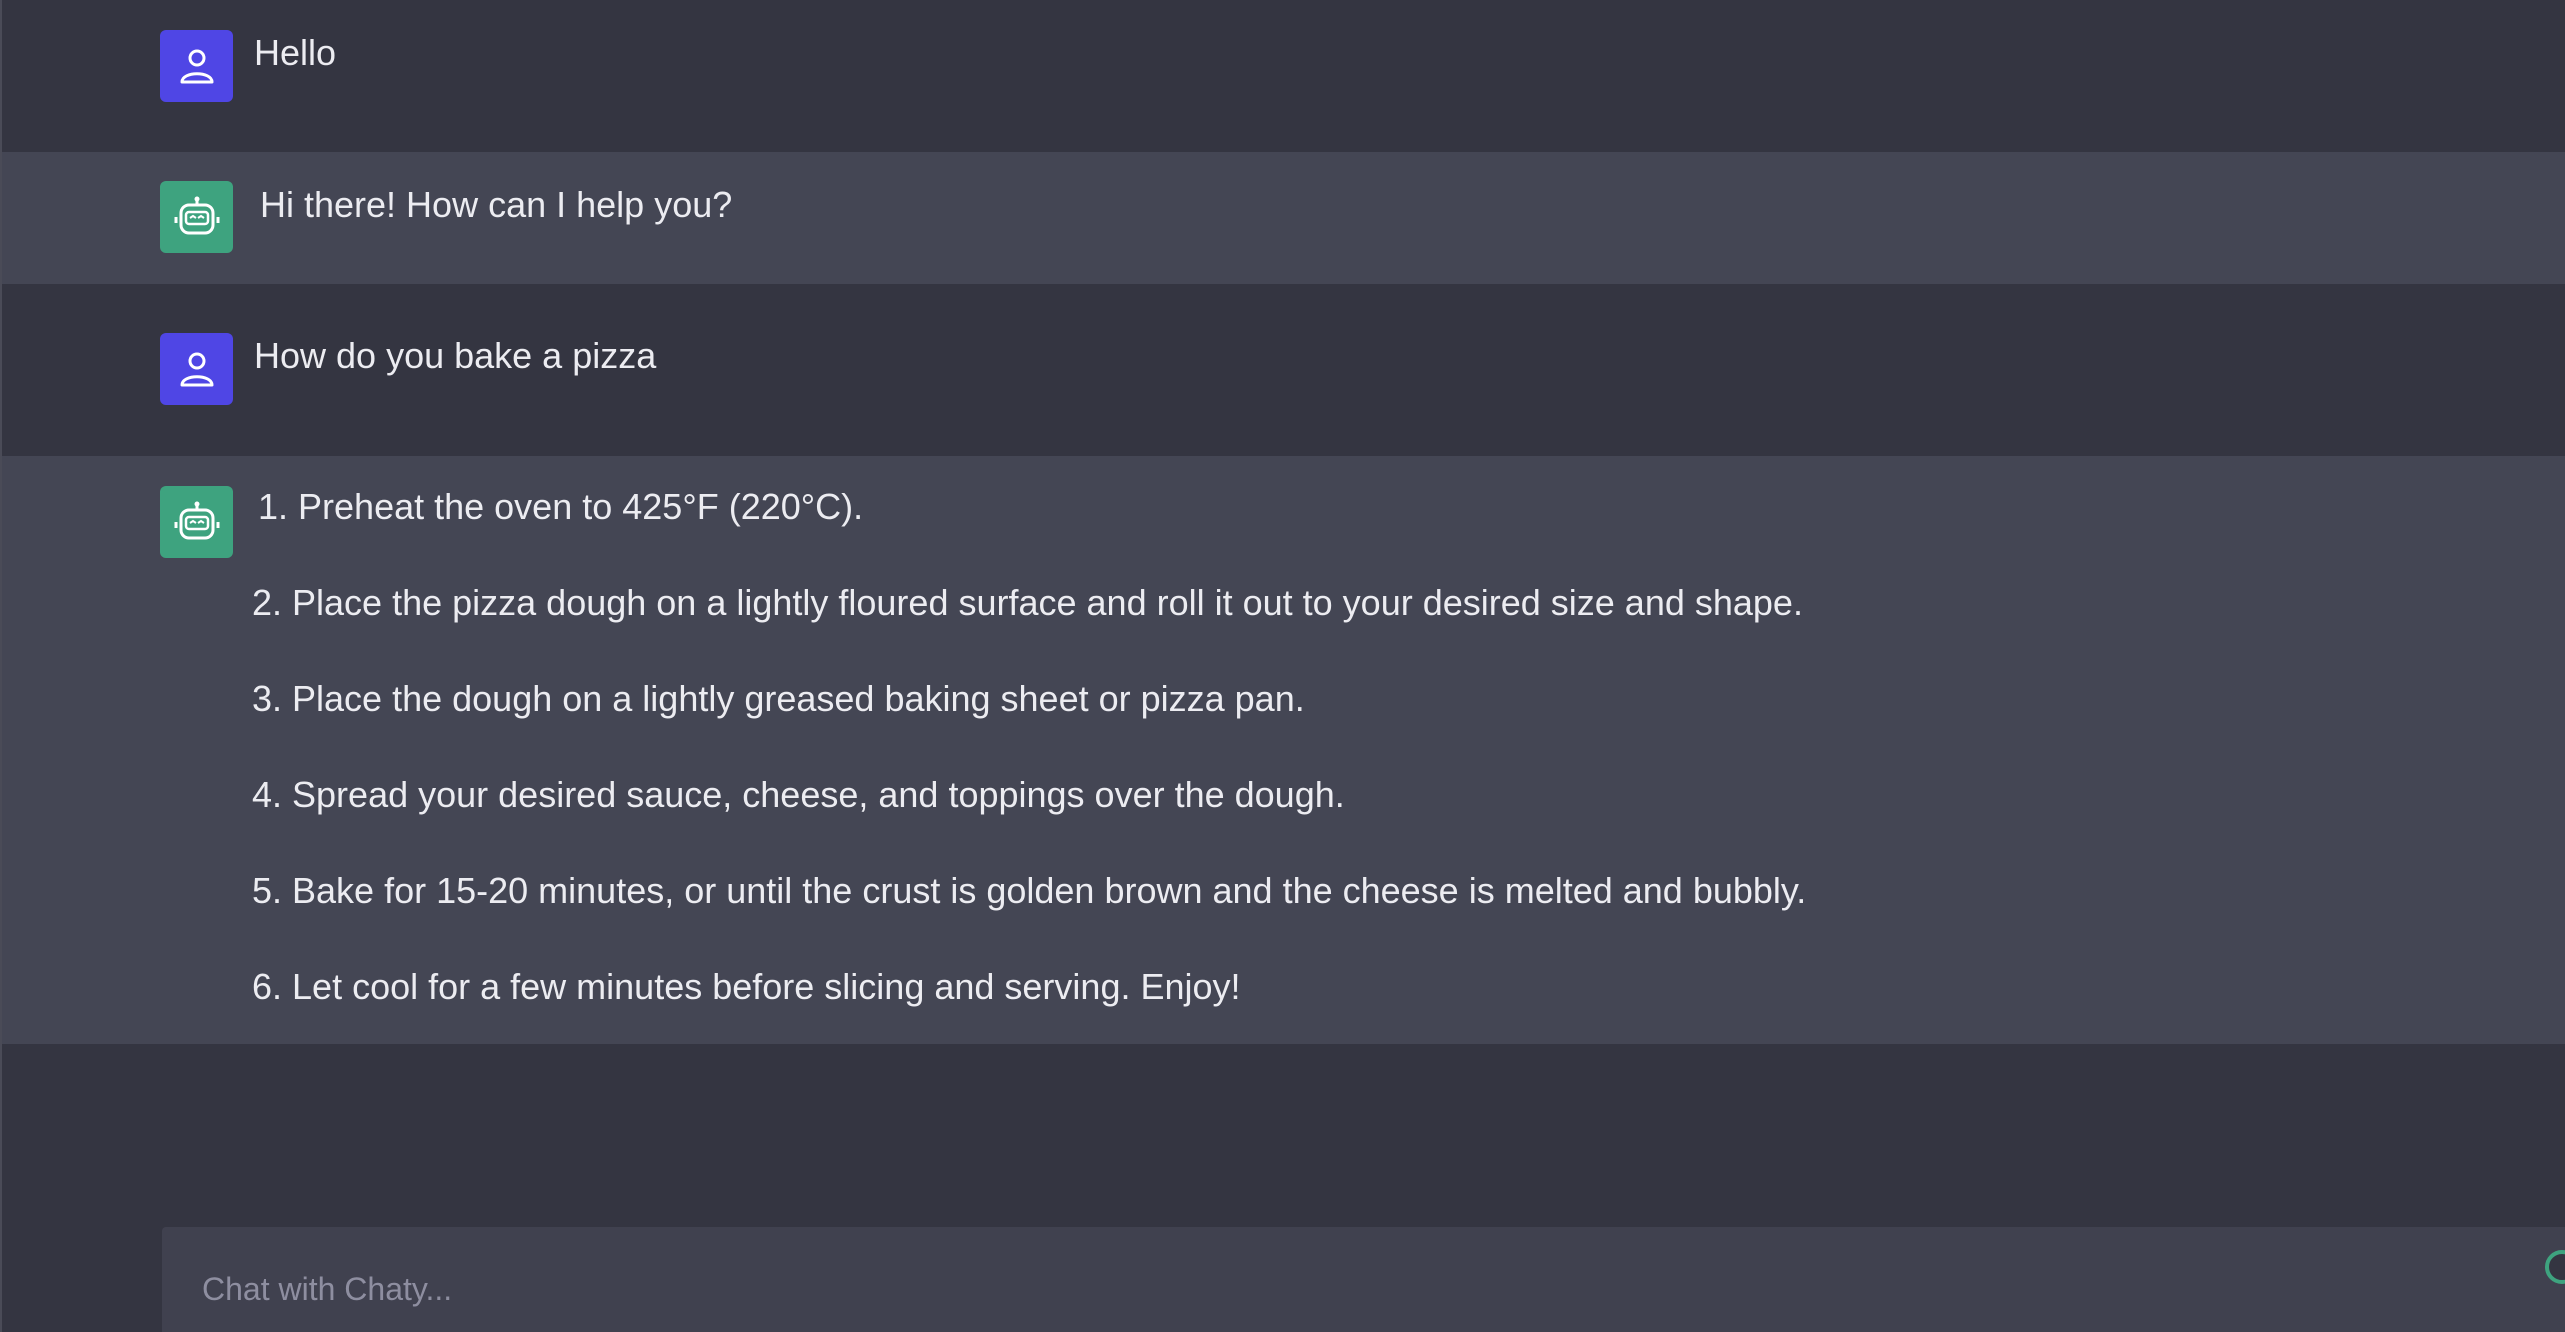 The height and width of the screenshot is (1332, 2565). Describe the element at coordinates (295, 52) in the screenshot. I see `message-text: Hello` at that location.